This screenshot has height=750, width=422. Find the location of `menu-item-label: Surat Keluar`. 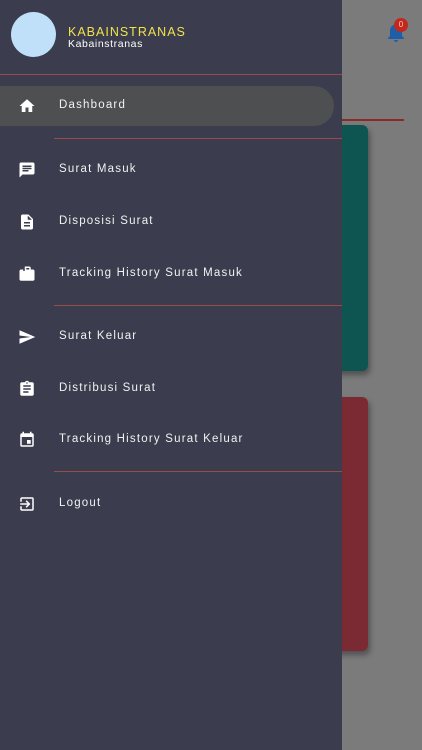

menu-item-label: Surat Keluar is located at coordinates (98, 336).